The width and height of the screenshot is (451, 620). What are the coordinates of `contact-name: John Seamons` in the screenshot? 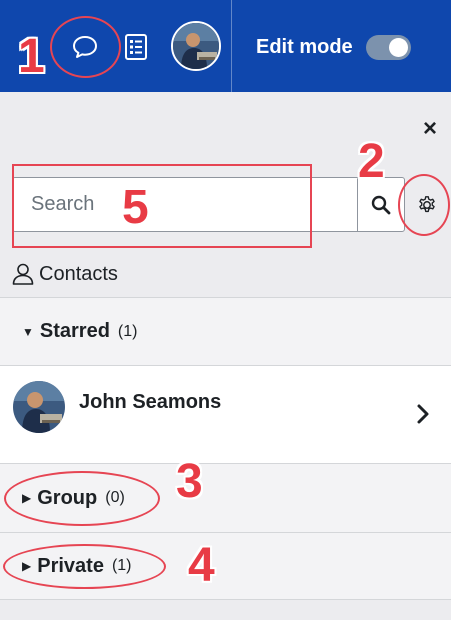 It's located at (150, 402).